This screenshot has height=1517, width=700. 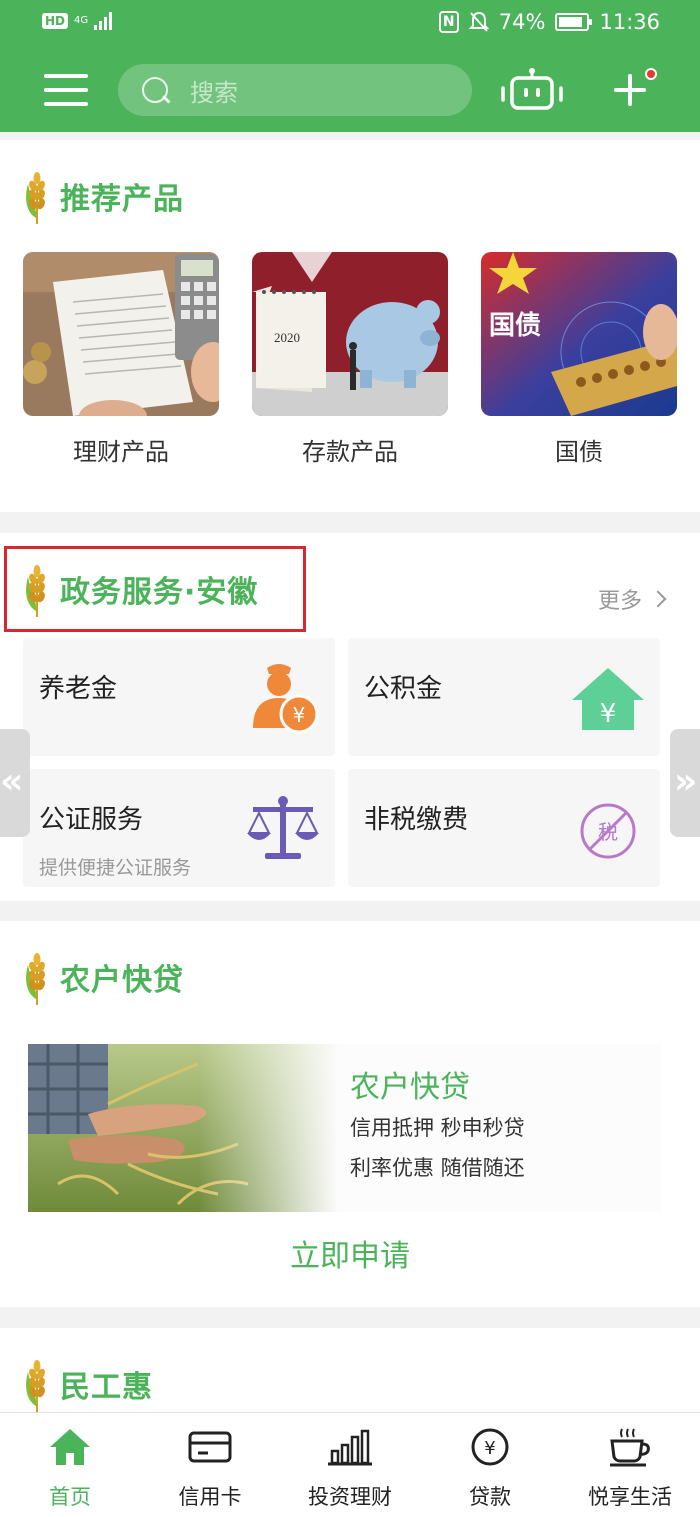 What do you see at coordinates (619, 601) in the screenshot?
I see `more-label: 更多` at bounding box center [619, 601].